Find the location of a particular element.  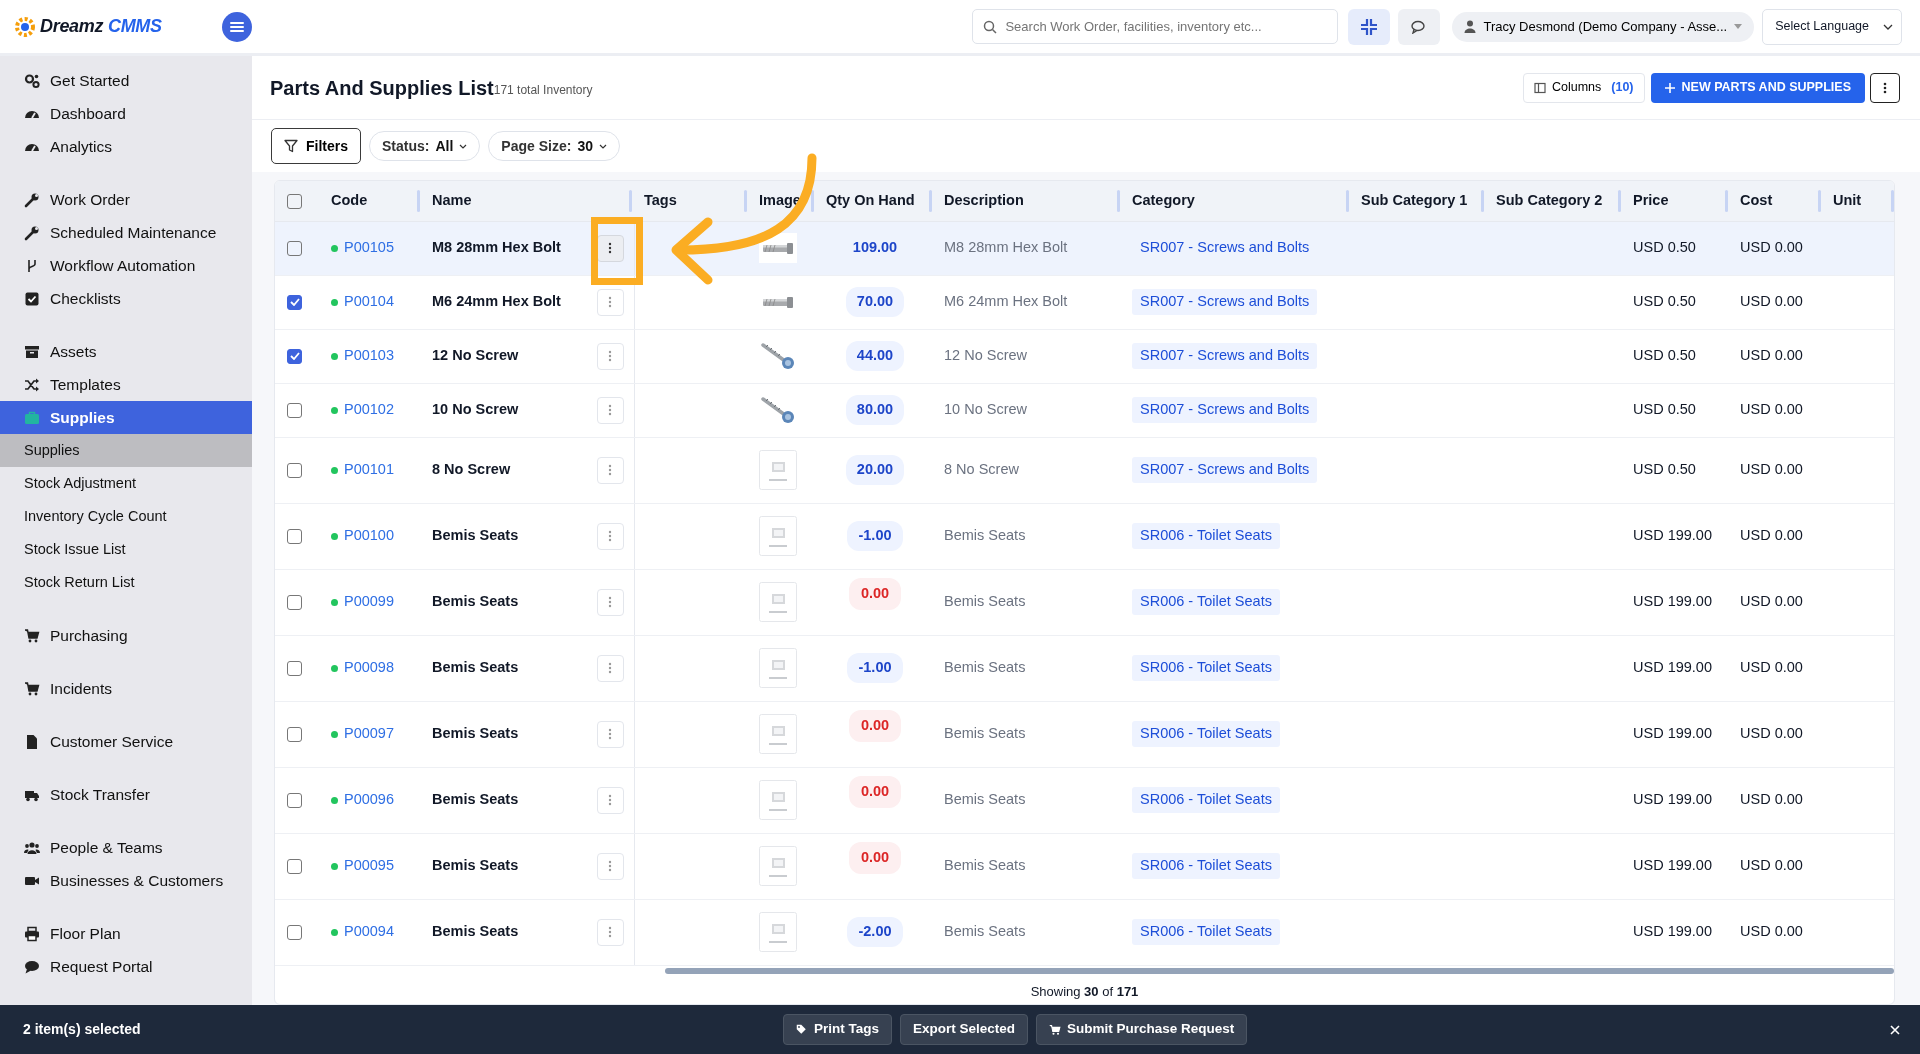

item-code-link: P00102 is located at coordinates (369, 409).